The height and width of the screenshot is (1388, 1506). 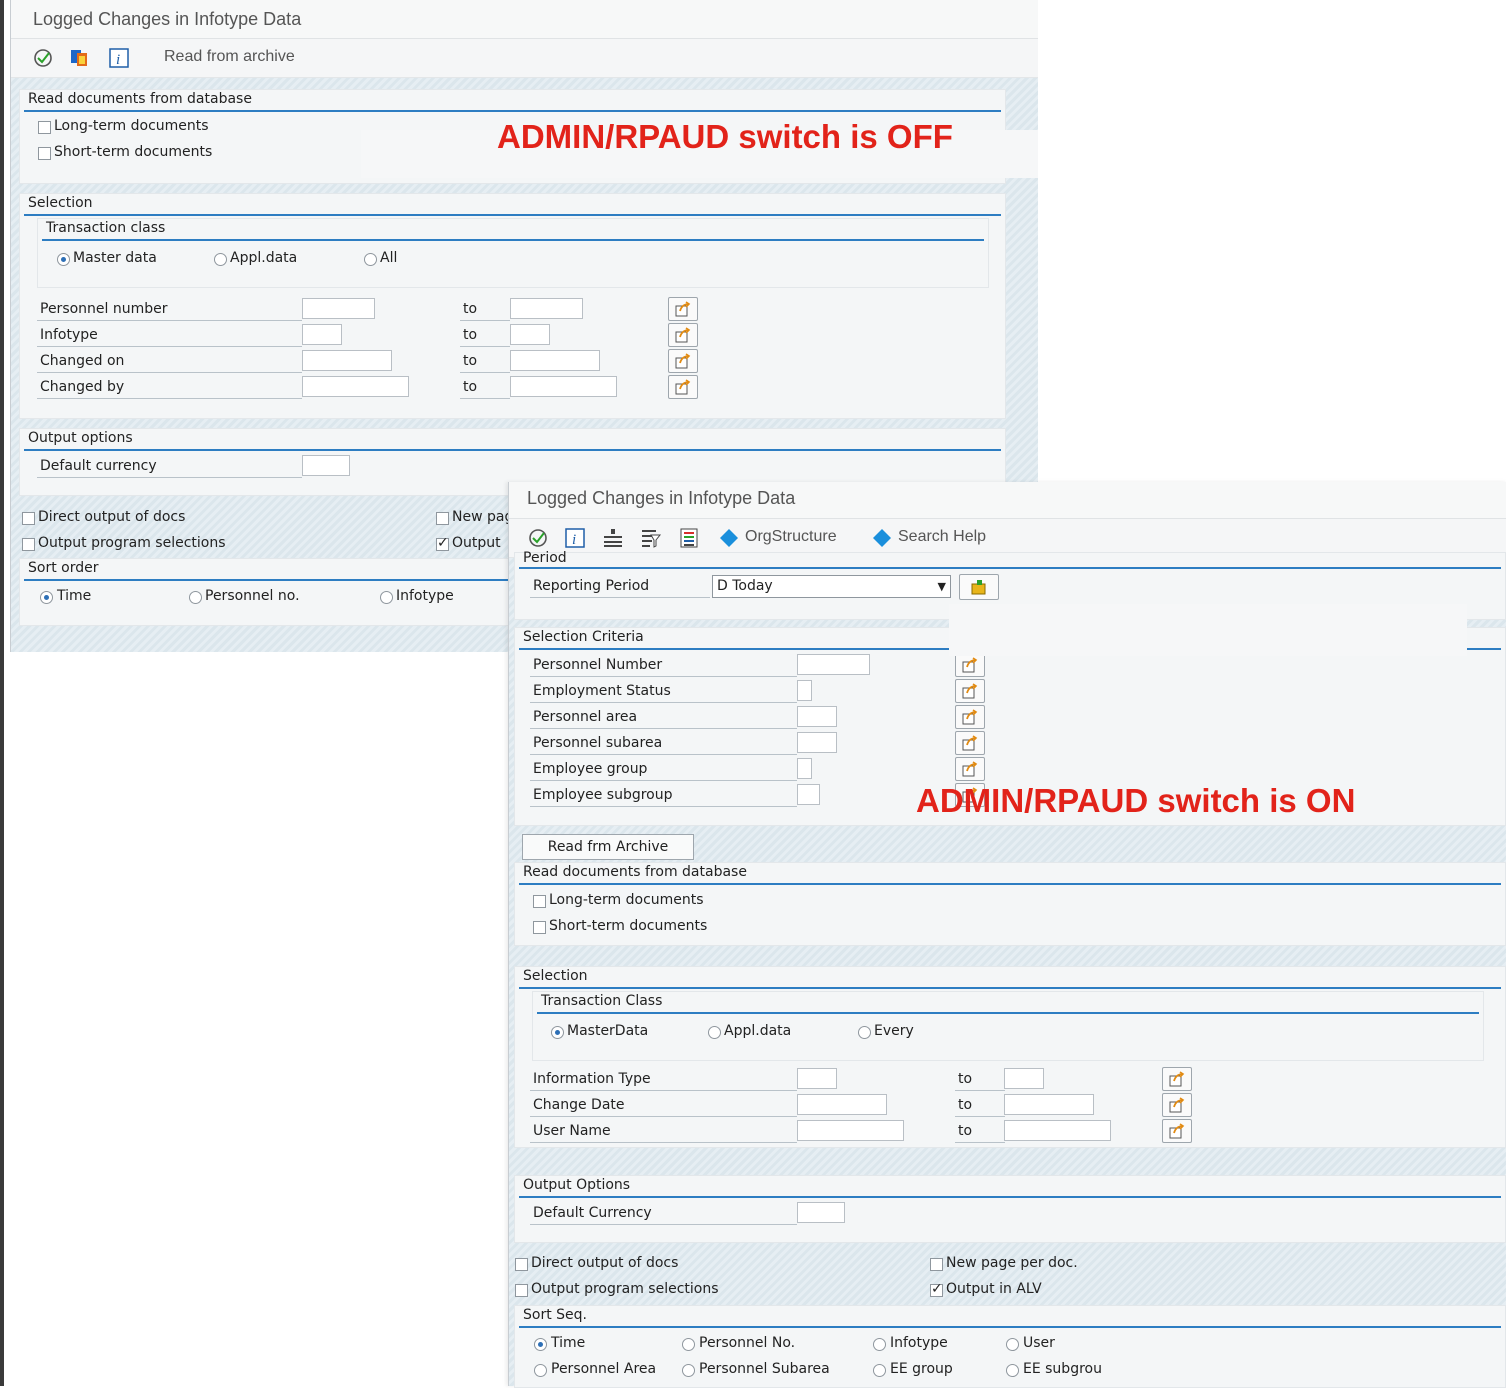 I want to click on sort-personnel-subarea-radio, so click(x=688, y=1370).